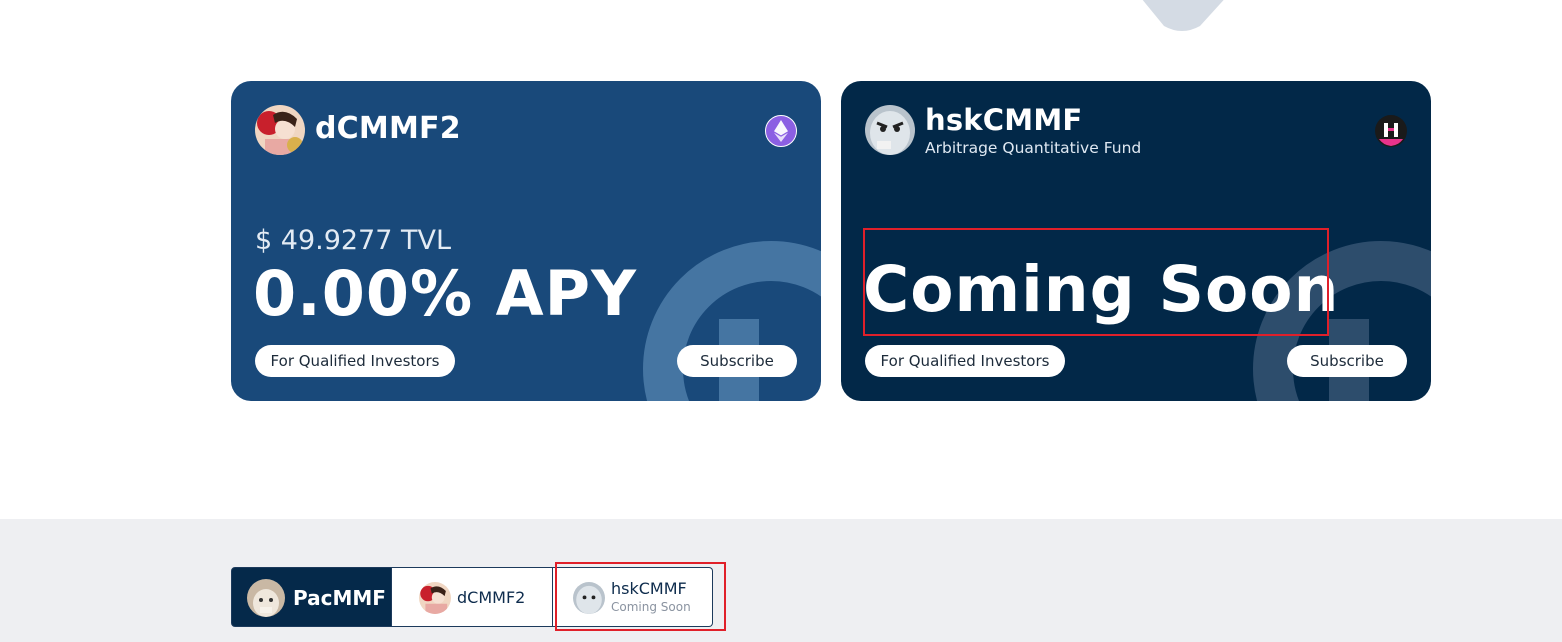 The width and height of the screenshot is (1562, 642). Describe the element at coordinates (1004, 120) in the screenshot. I see `fund-name: hskCMMF` at that location.